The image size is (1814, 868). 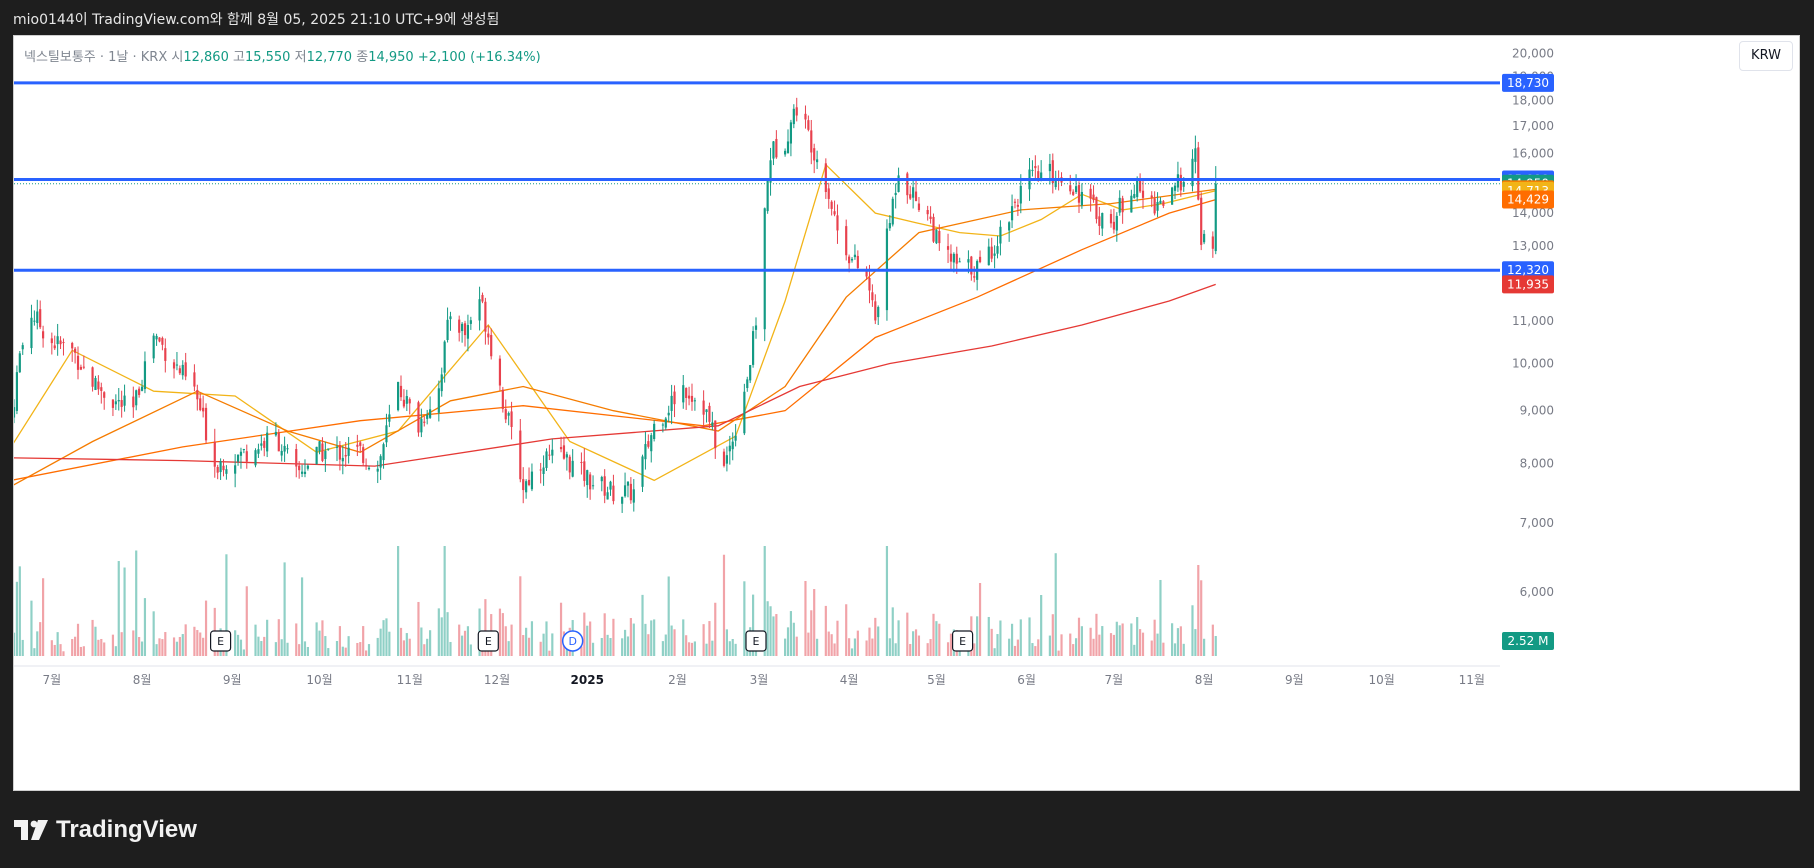 I want to click on x-tick-label: 7월, so click(x=51, y=680).